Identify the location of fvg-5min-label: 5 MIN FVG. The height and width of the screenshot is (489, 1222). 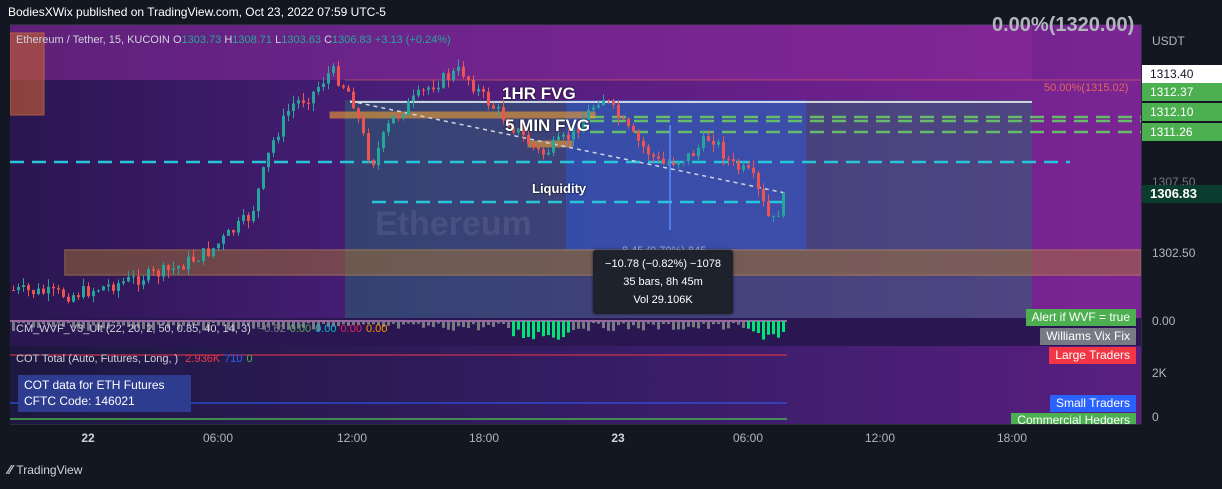
(547, 126).